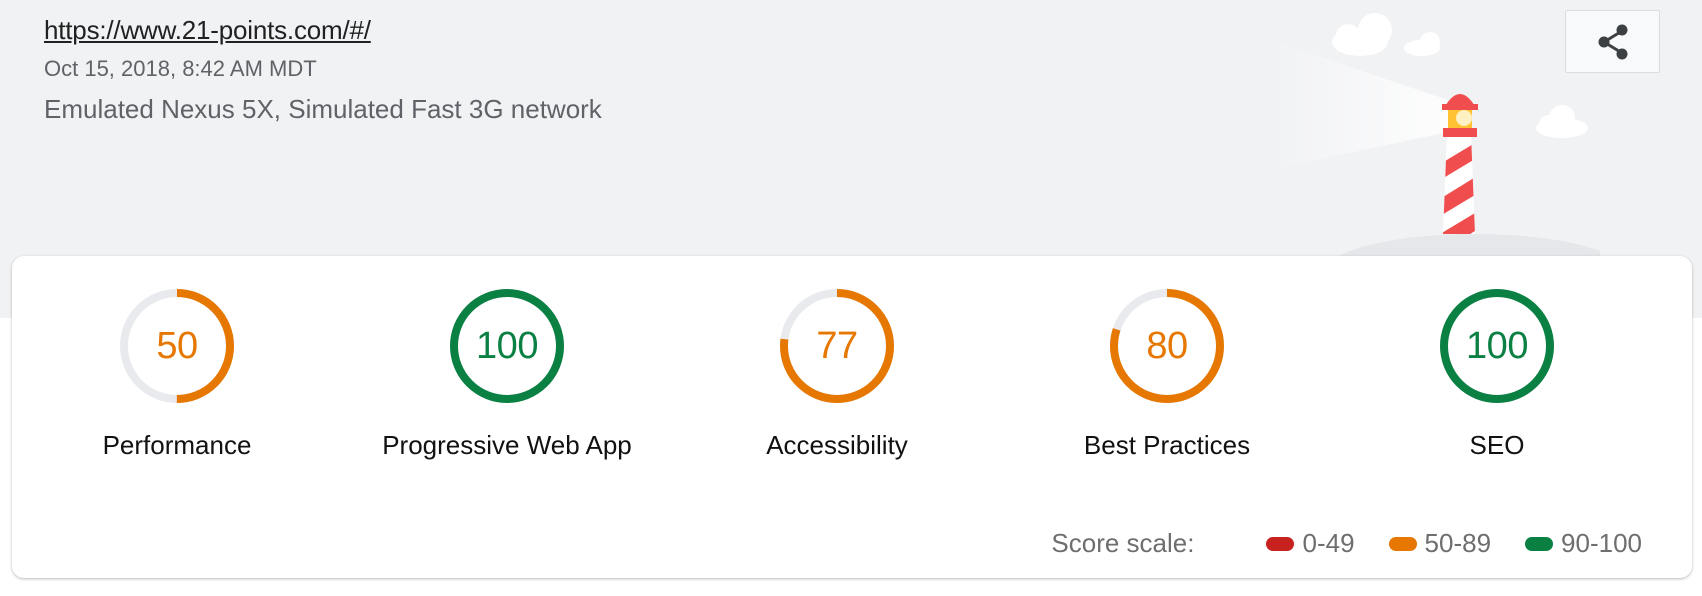 The width and height of the screenshot is (1702, 596). Describe the element at coordinates (1601, 543) in the screenshot. I see `pass-range-label: 90-100` at that location.